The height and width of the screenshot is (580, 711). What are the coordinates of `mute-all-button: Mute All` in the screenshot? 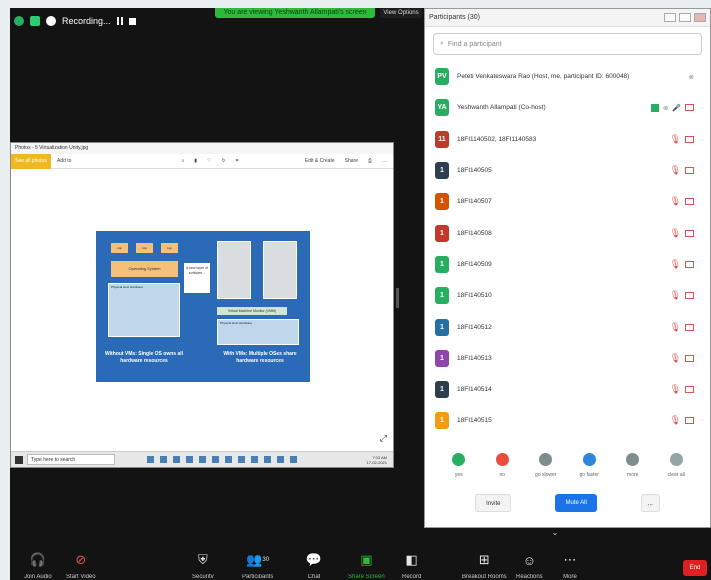 It's located at (576, 502).